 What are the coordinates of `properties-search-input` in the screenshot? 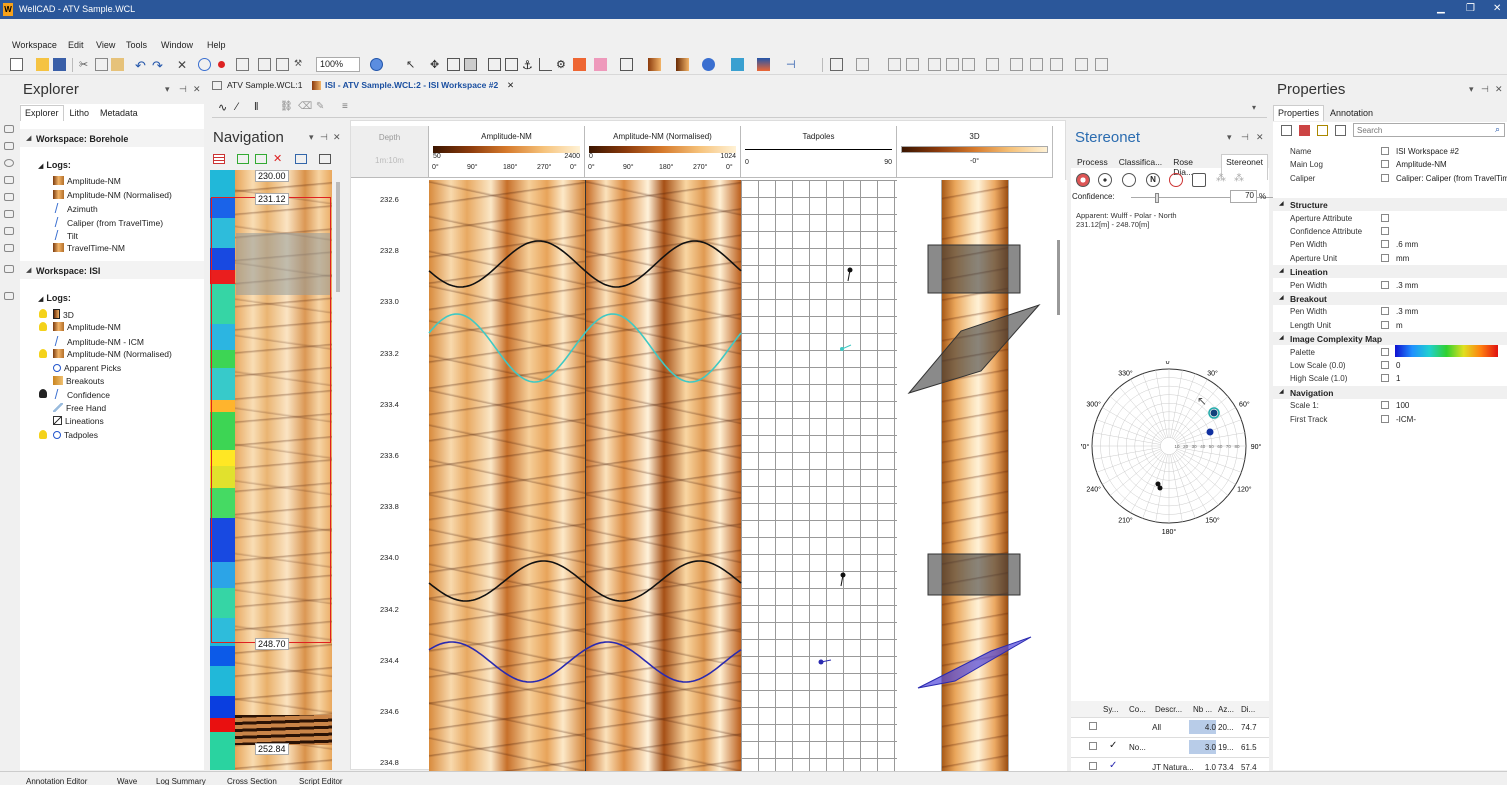 It's located at (1429, 130).